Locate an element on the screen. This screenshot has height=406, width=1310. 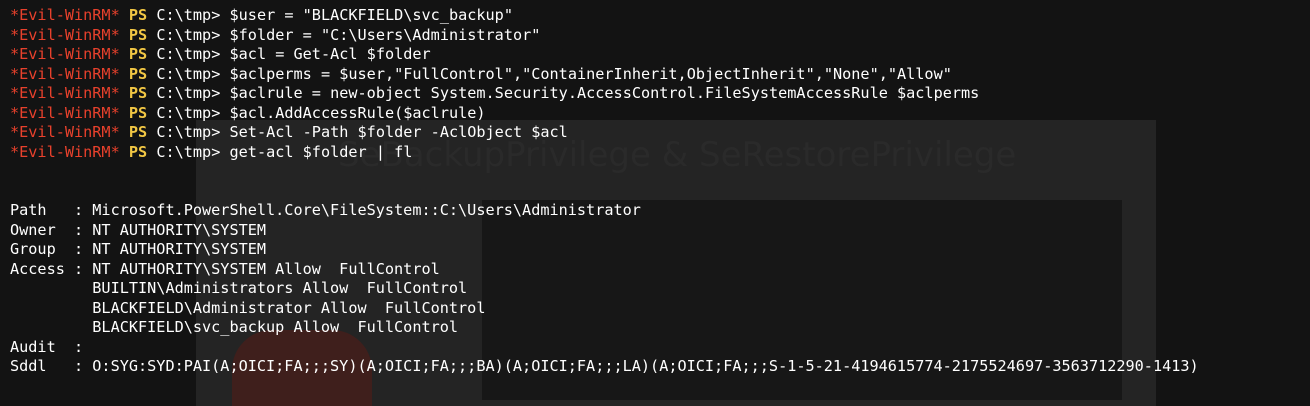
output-audit: Audit : is located at coordinates (47, 346).